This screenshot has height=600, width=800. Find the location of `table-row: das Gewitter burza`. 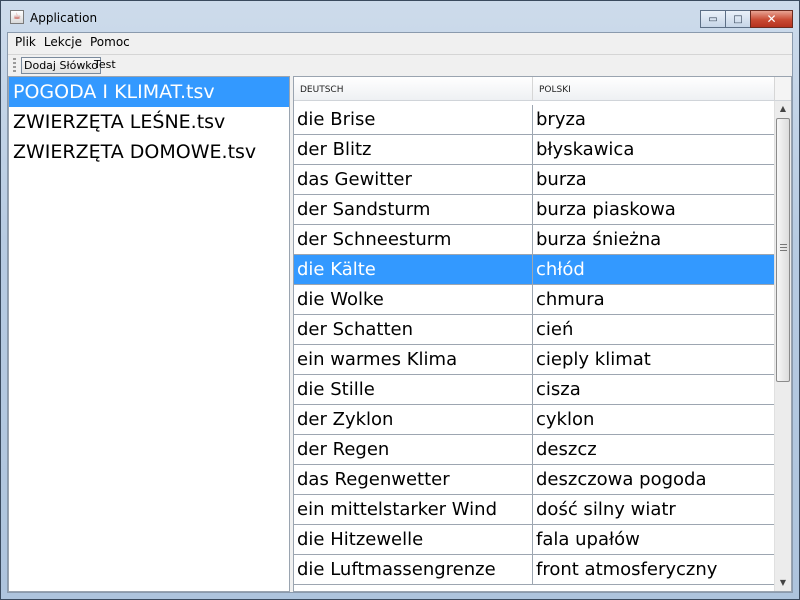

table-row: das Gewitter burza is located at coordinates (534, 180).